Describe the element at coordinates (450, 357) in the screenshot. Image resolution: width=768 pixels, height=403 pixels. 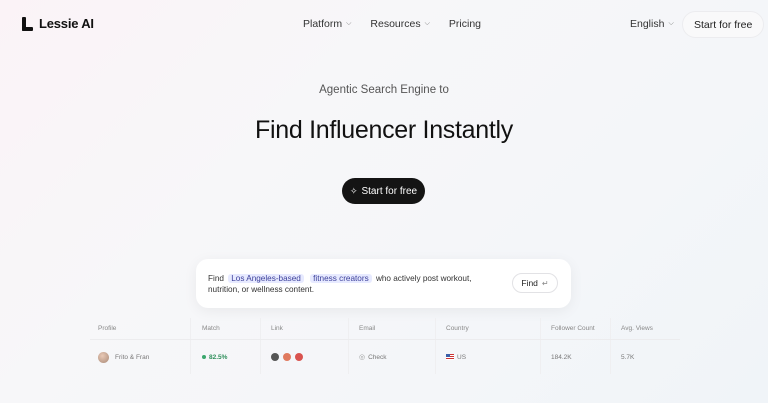
I see `us-flag-icon` at that location.